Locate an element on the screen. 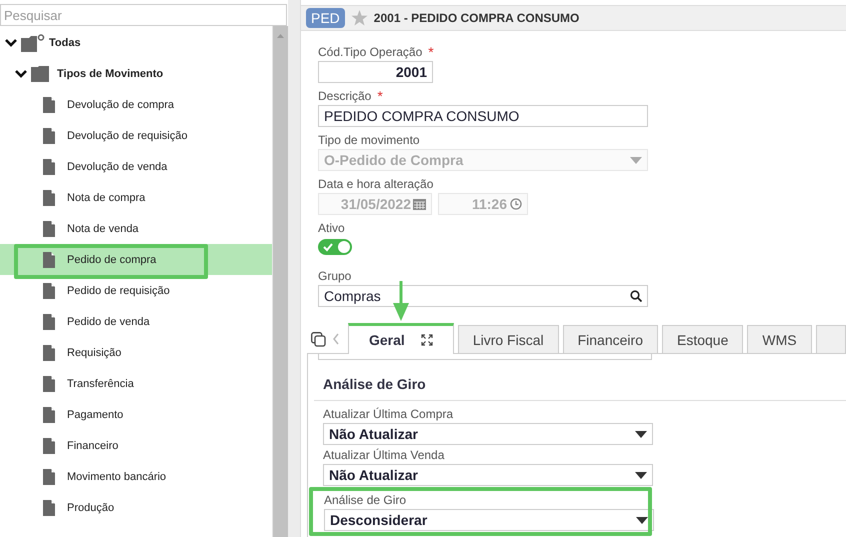  tree-item: Devolução de venda is located at coordinates (117, 166).